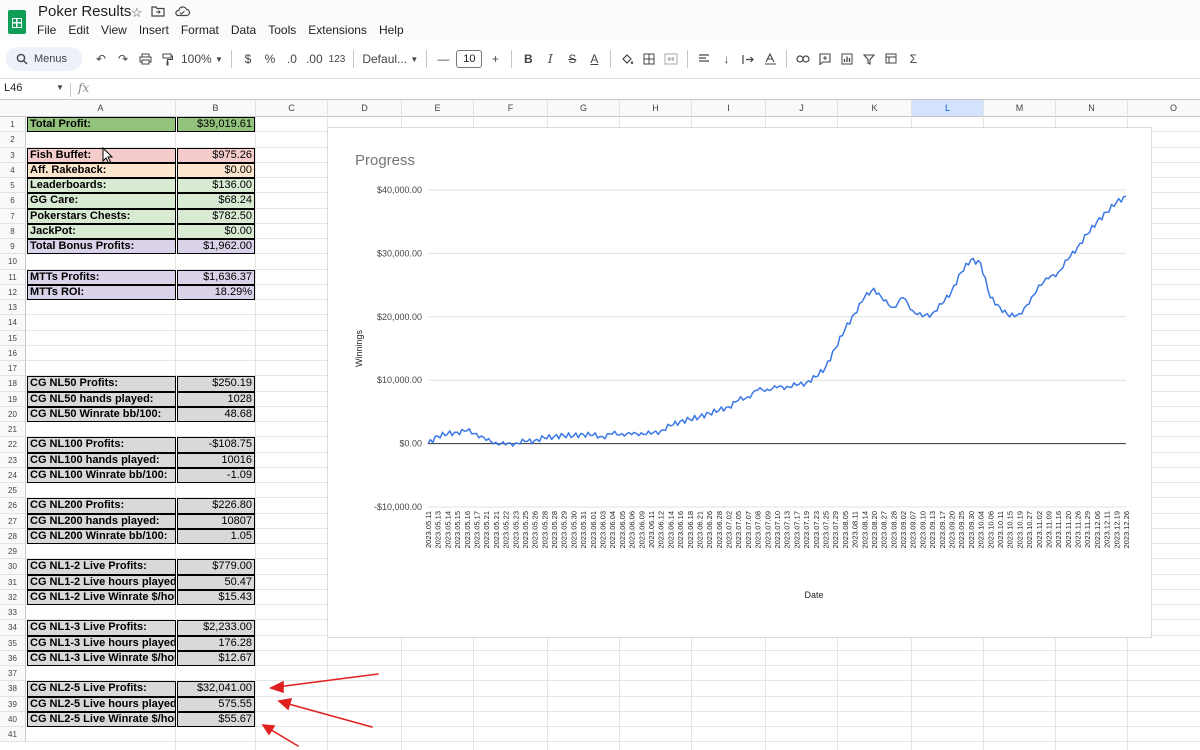 Image resolution: width=1200 pixels, height=750 pixels. Describe the element at coordinates (390, 59) in the screenshot. I see `font-select: Defaul... ▼` at that location.